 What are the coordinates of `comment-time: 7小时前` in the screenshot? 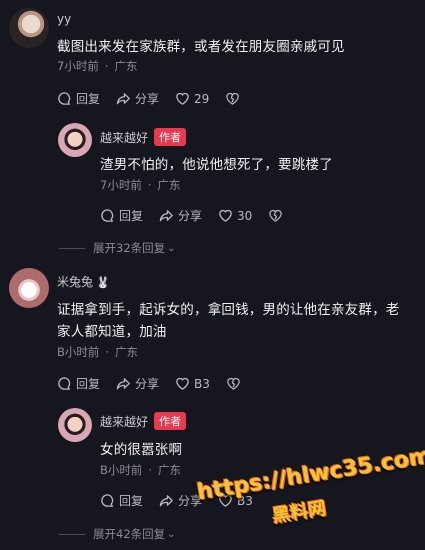 It's located at (78, 66).